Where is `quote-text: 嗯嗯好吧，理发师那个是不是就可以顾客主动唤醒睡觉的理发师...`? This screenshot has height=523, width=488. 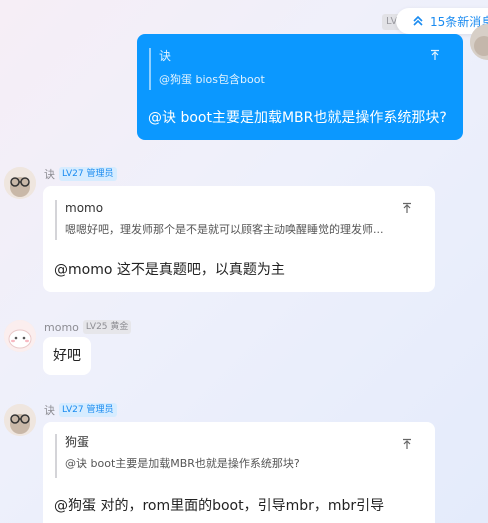 quote-text: 嗯嗯好吧，理发师那个是不是就可以顾客主动唤醒睡觉的理发师... is located at coordinates (224, 229).